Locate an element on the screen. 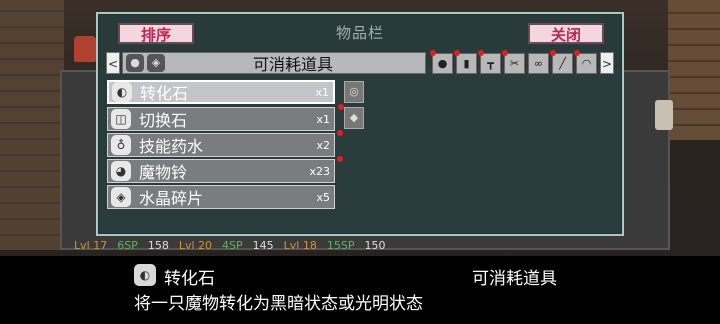 The width and height of the screenshot is (720, 324). item-quantity: x2 is located at coordinates (323, 145).